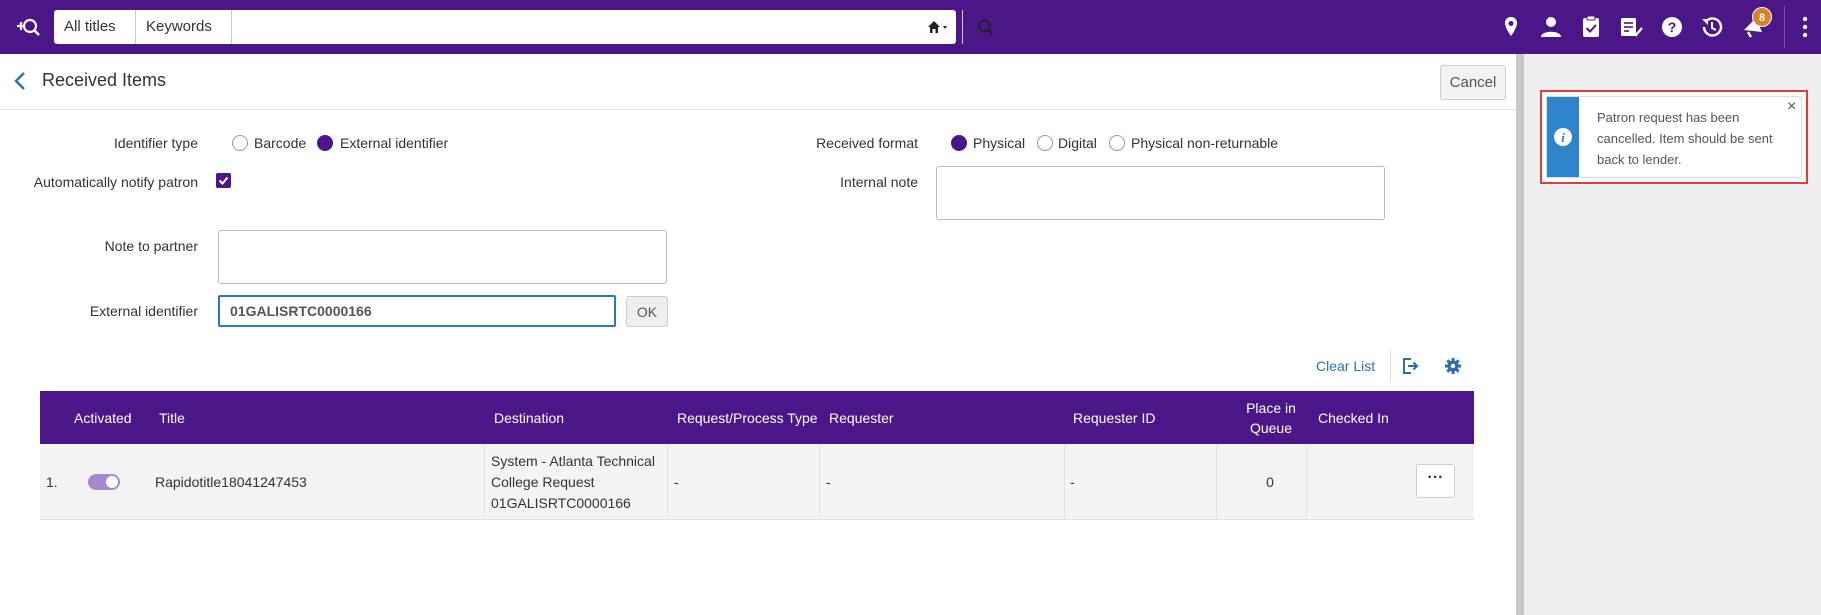  I want to click on cancel-button: Cancel, so click(1473, 82).